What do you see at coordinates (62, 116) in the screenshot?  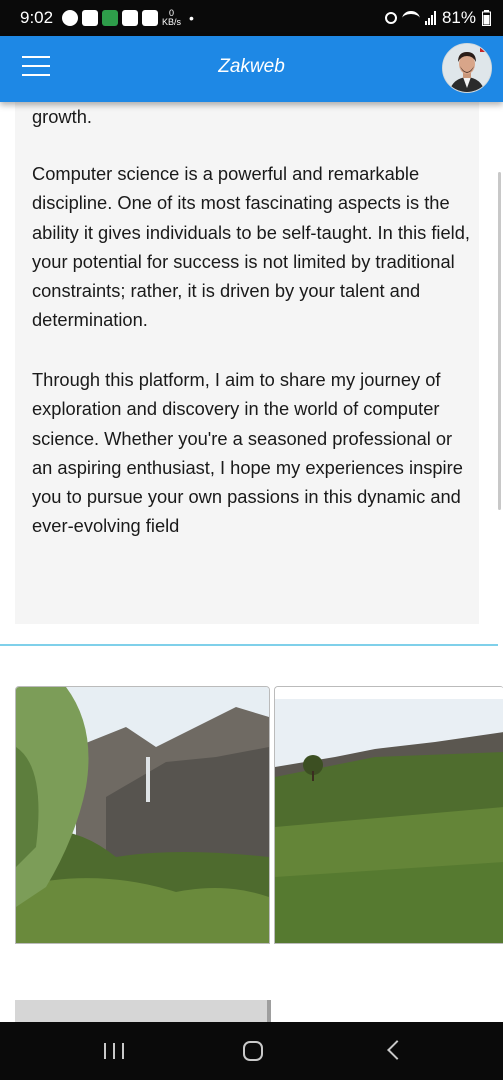 I see `paragraph-ending: growth.` at bounding box center [62, 116].